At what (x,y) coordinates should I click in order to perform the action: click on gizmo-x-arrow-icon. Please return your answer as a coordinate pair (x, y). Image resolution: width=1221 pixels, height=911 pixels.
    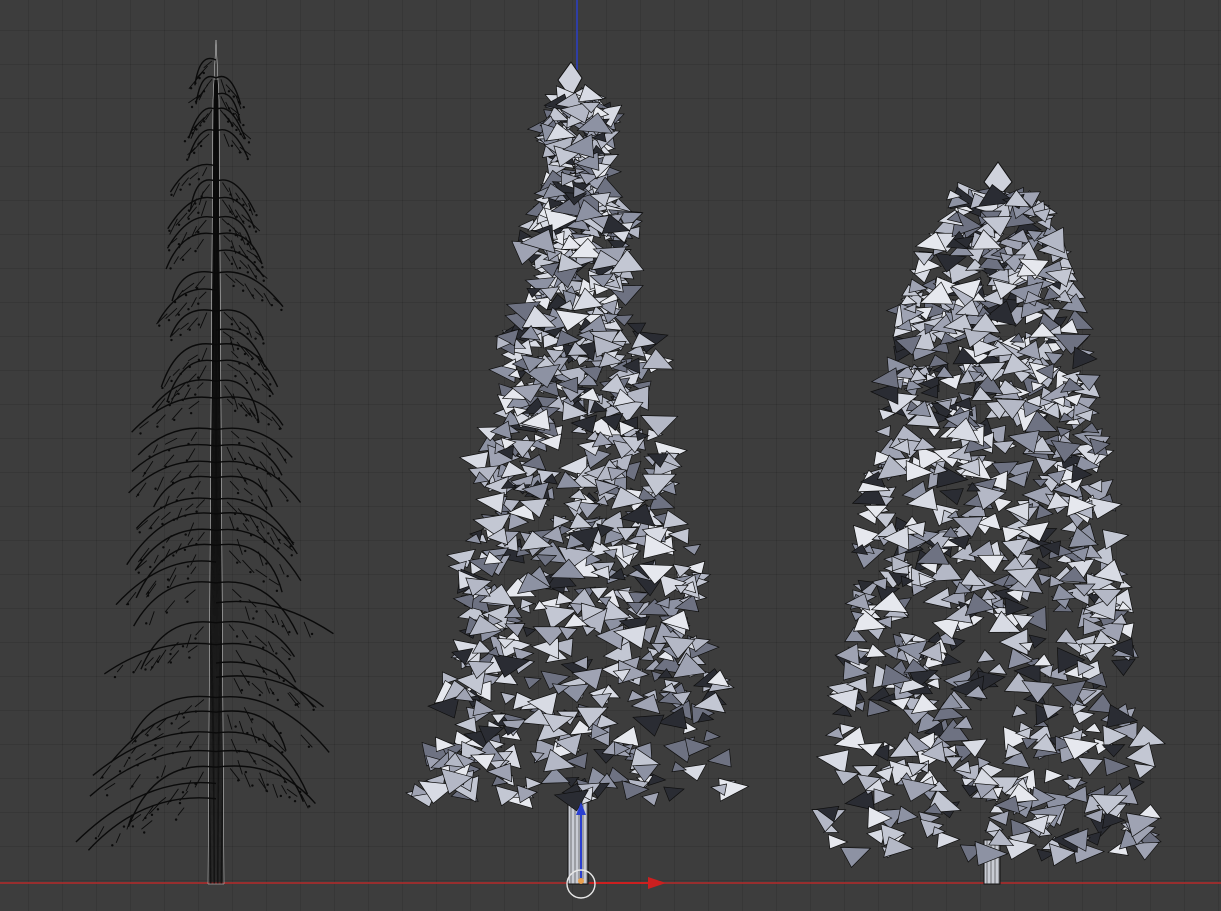
    Looking at the image, I should click on (657, 883).